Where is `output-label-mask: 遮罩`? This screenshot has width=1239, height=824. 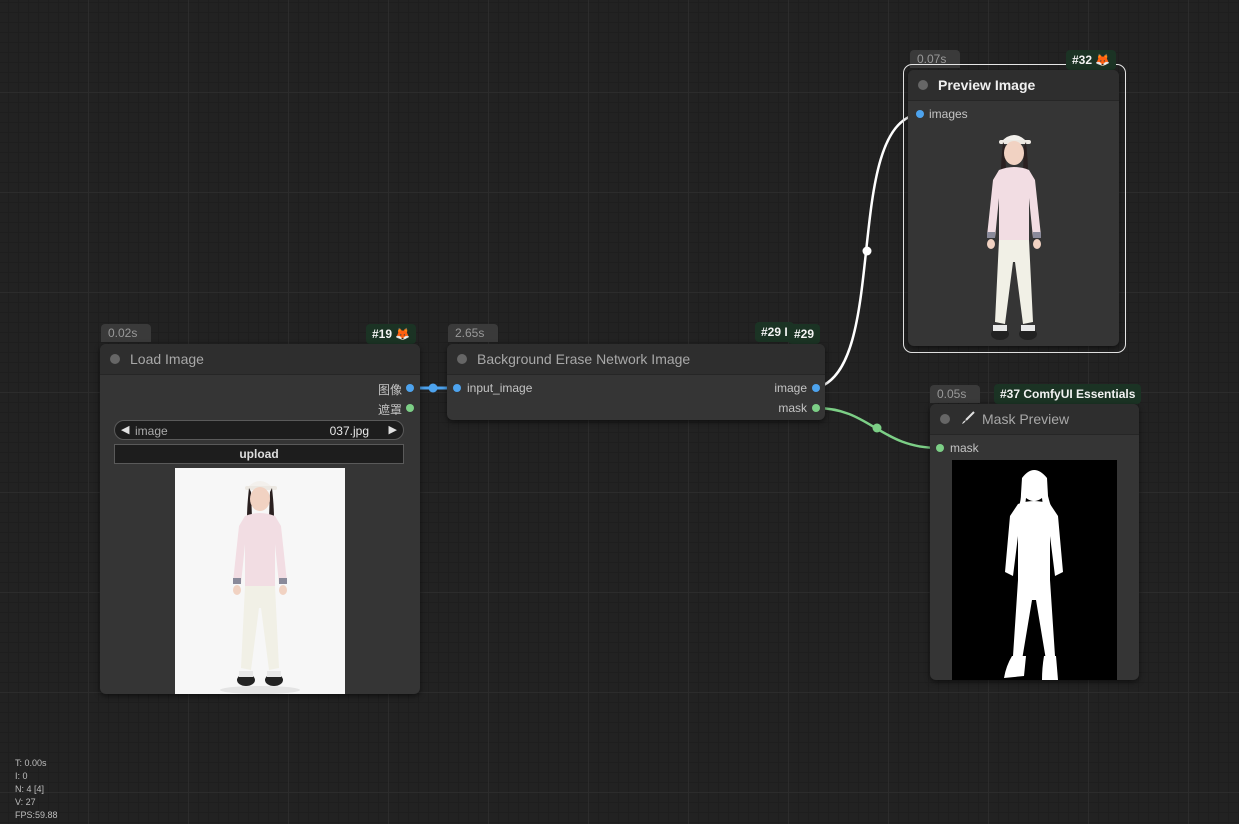
output-label-mask: 遮罩 is located at coordinates (389, 410).